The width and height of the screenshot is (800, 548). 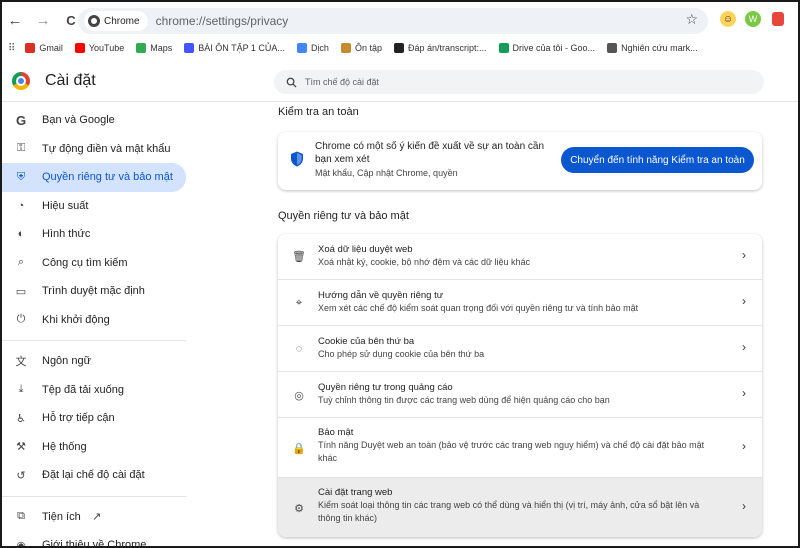 I want to click on bookmark-label: YouTube, so click(x=106, y=48).